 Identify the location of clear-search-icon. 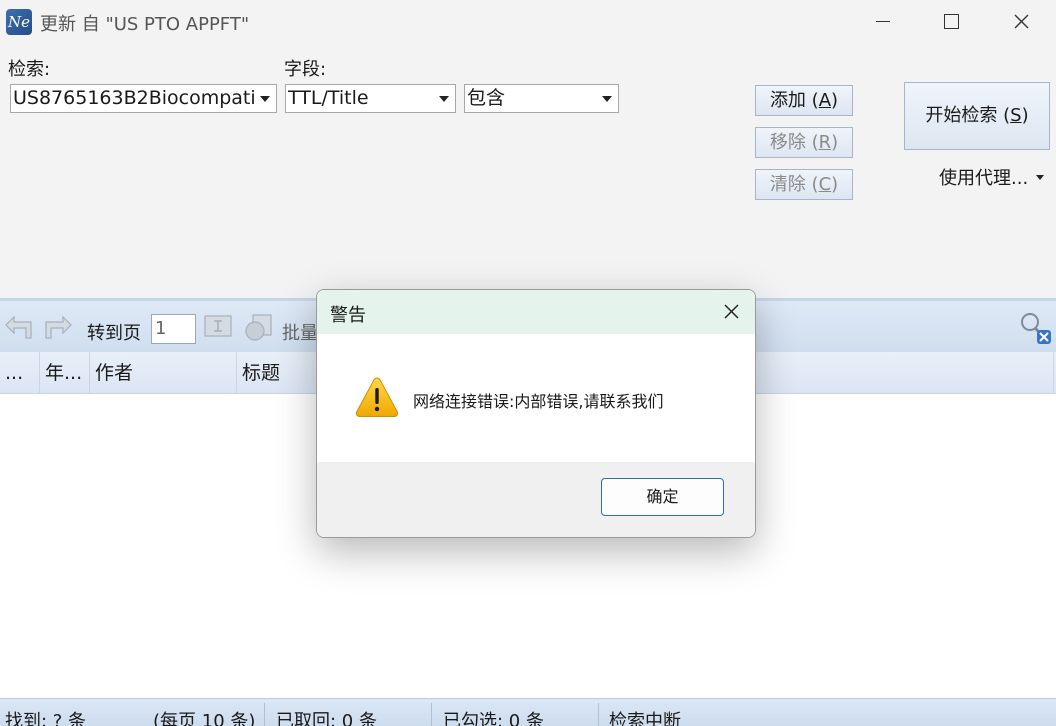
(1035, 328).